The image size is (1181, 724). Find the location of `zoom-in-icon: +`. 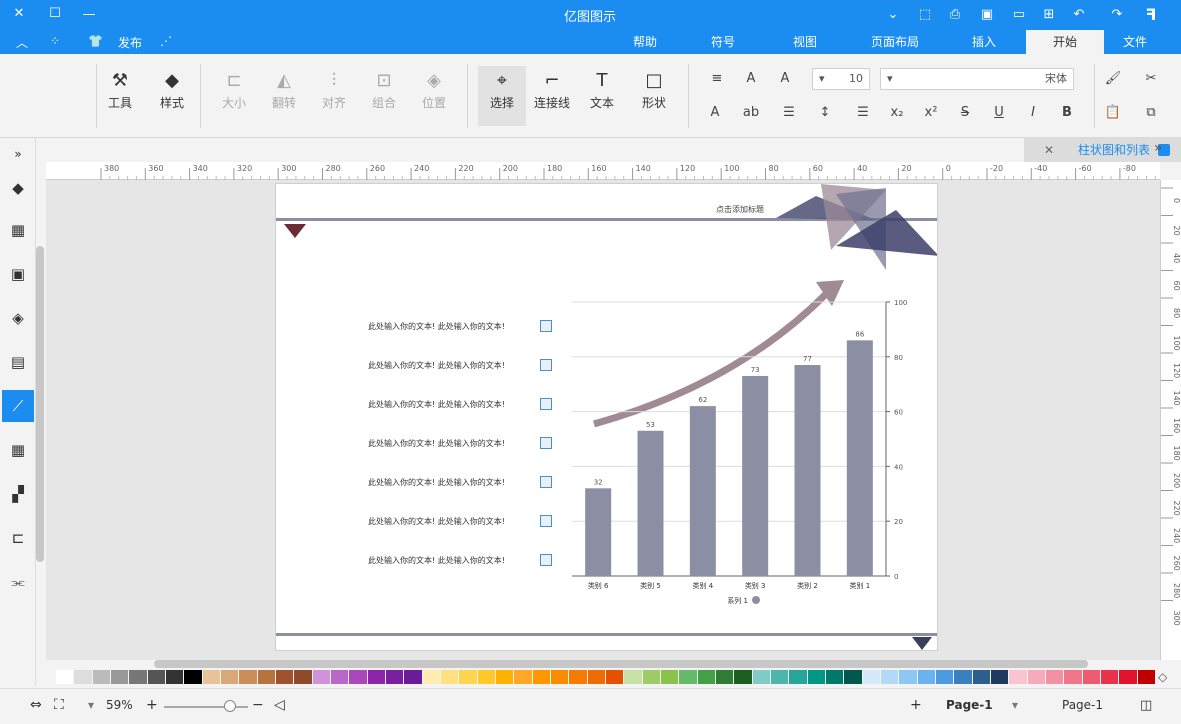

zoom-in-icon: + is located at coordinates (152, 705).